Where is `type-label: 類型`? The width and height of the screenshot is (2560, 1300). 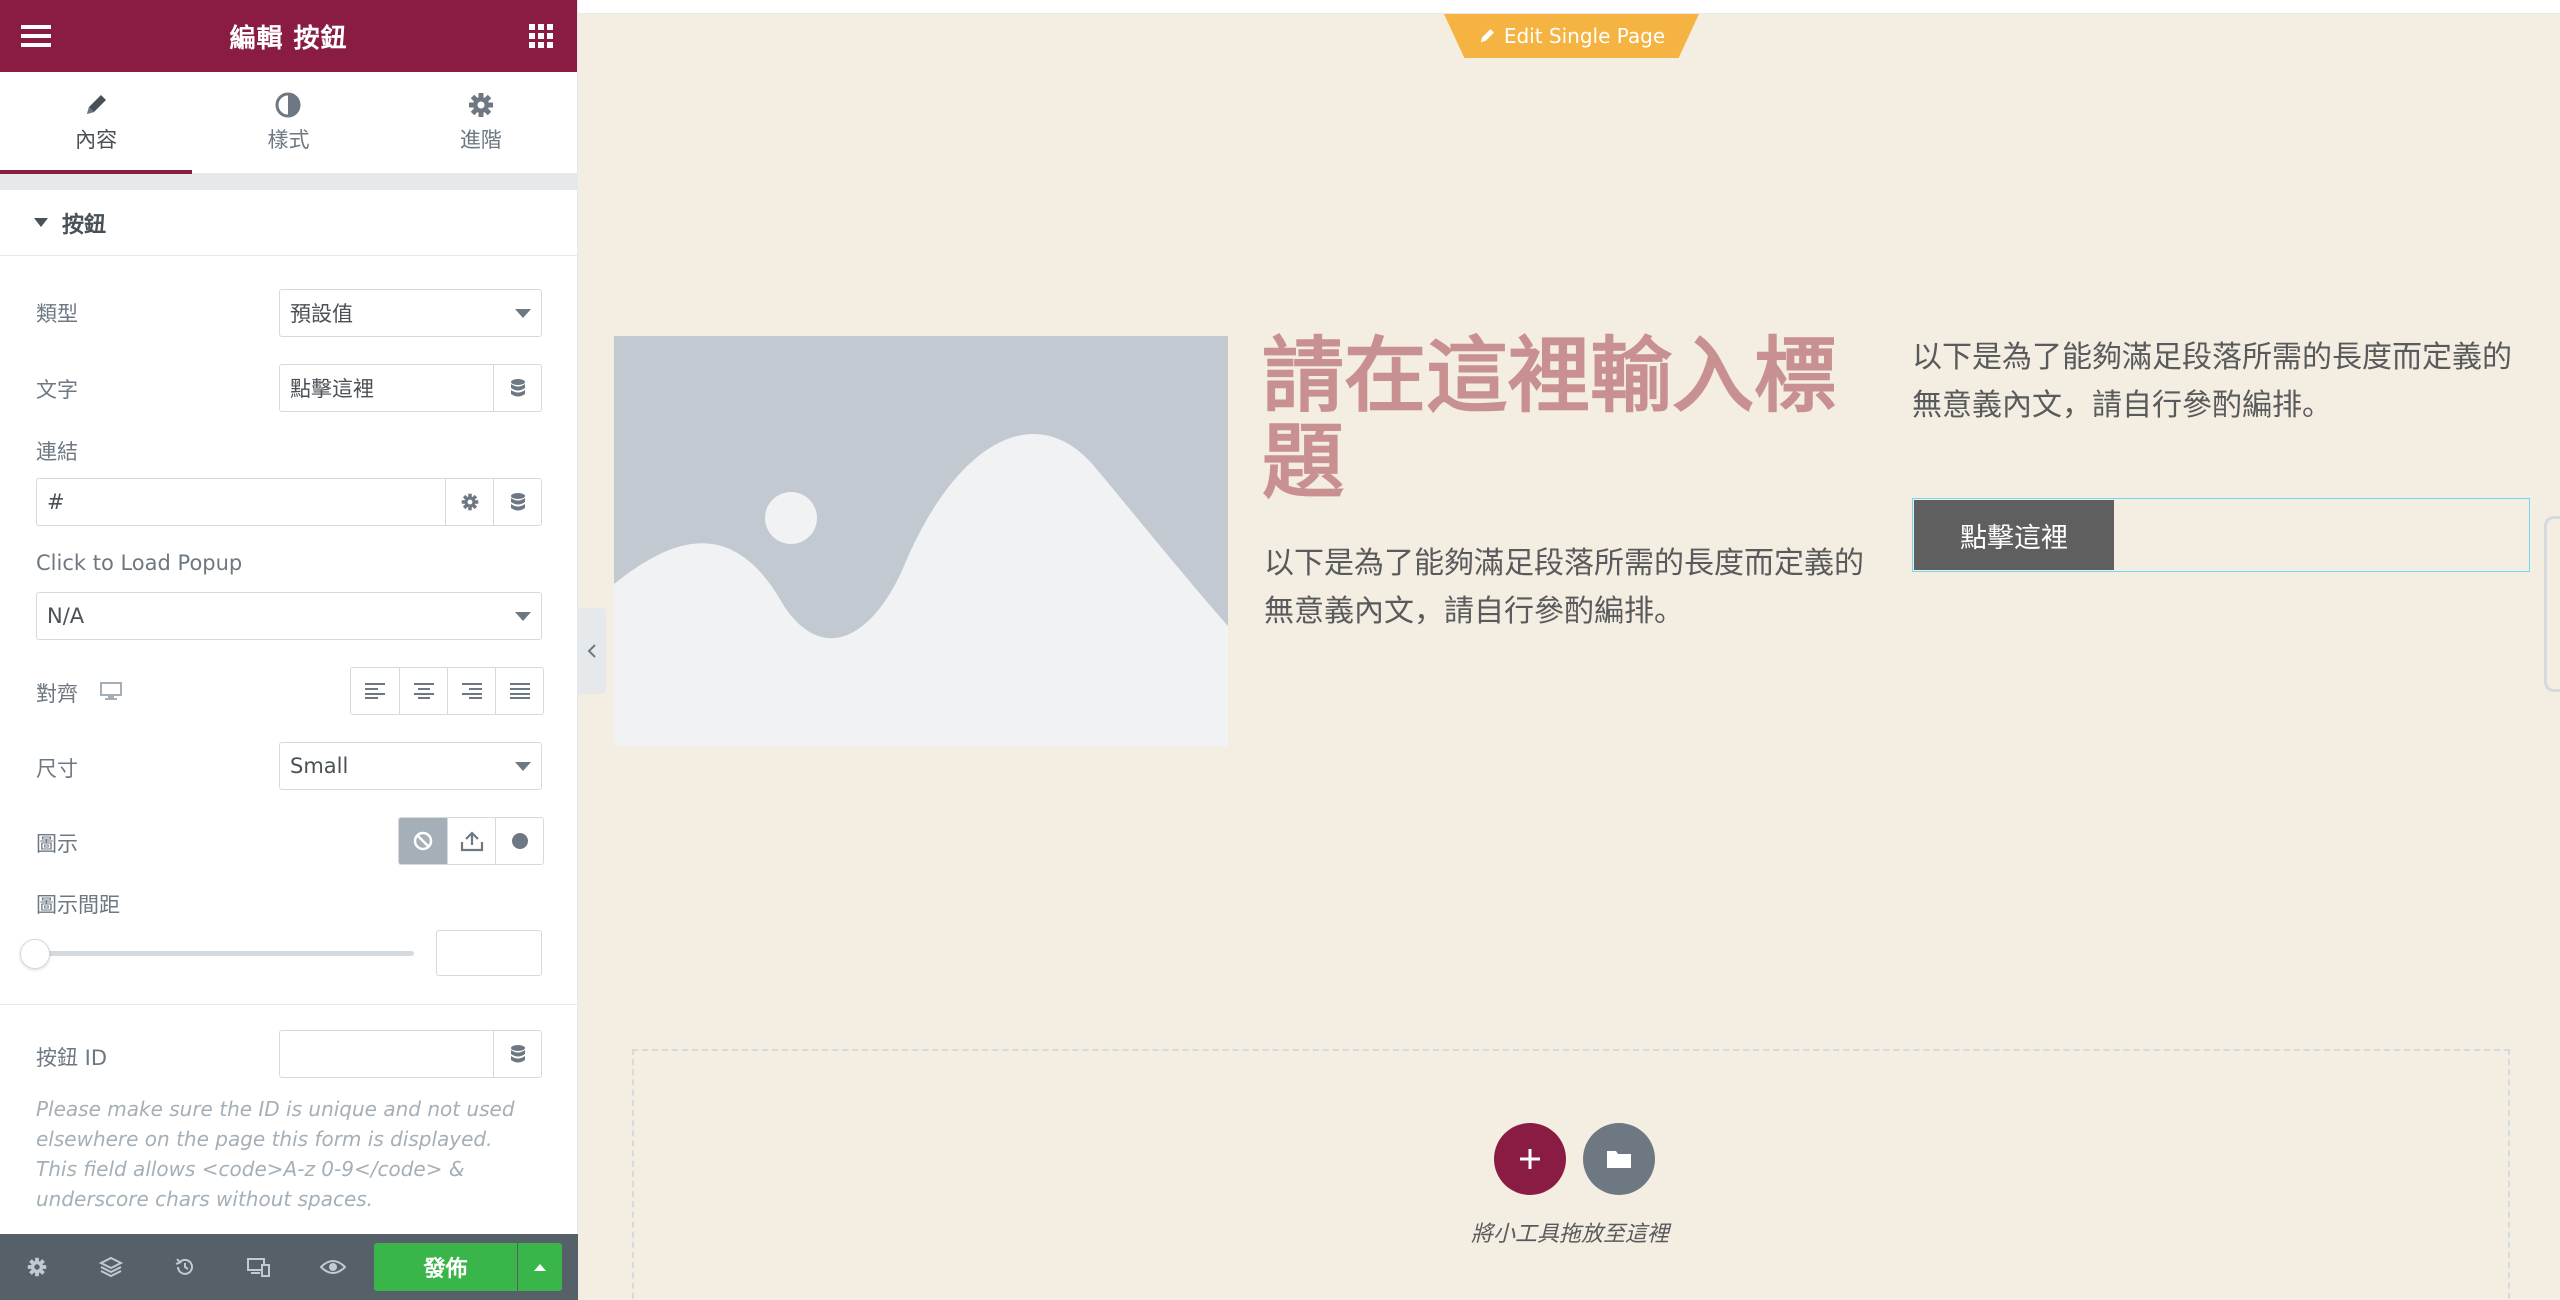 type-label: 類型 is located at coordinates (57, 314).